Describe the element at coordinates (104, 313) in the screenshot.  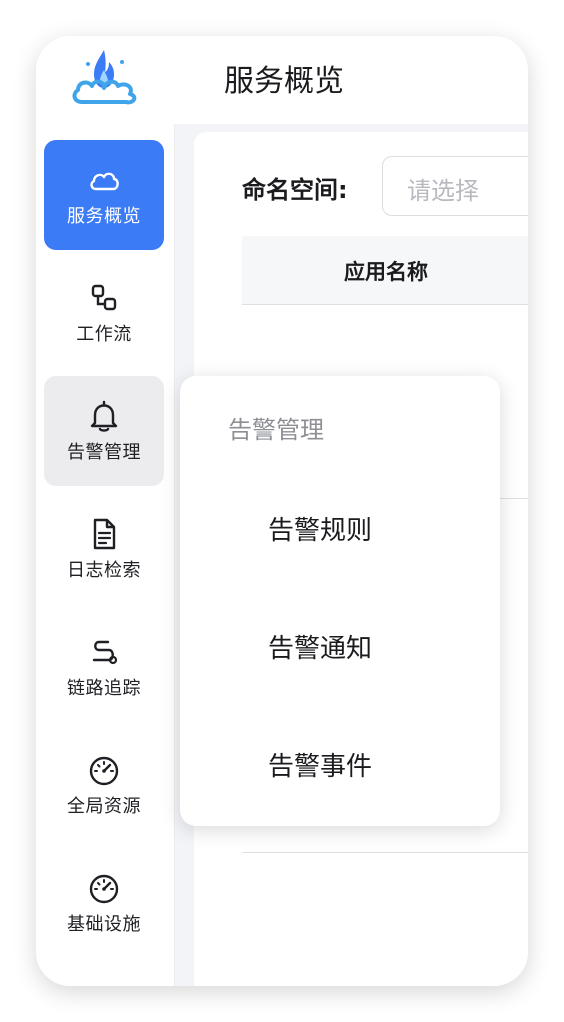
I see `sidebar-item-workflow: 工作流` at that location.